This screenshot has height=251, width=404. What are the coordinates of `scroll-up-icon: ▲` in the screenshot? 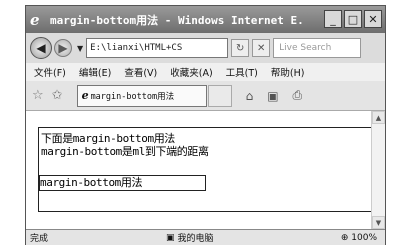 It's located at (378, 117).